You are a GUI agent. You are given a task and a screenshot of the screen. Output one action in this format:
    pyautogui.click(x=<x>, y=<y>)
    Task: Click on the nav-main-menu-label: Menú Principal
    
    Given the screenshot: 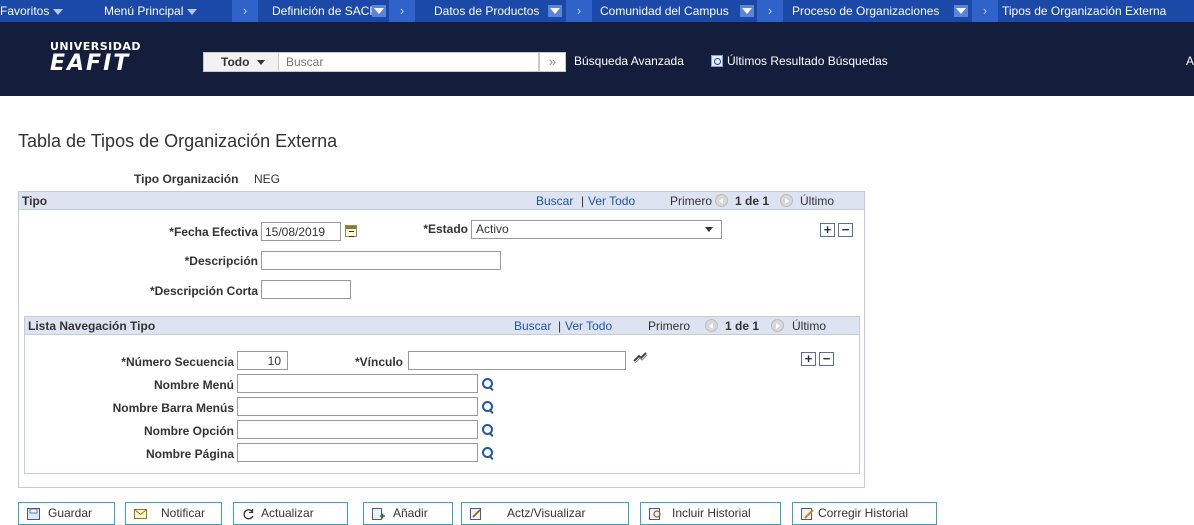 What is the action you would take?
    pyautogui.click(x=144, y=11)
    